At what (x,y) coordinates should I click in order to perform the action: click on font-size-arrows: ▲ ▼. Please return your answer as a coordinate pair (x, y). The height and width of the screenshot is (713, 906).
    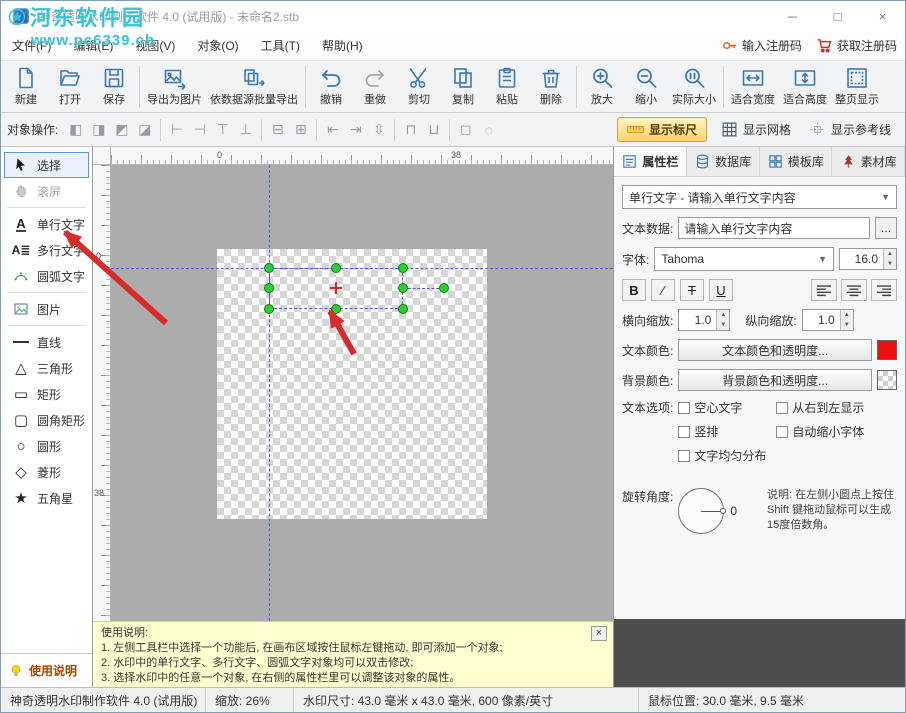
    Looking at the image, I should click on (889, 259).